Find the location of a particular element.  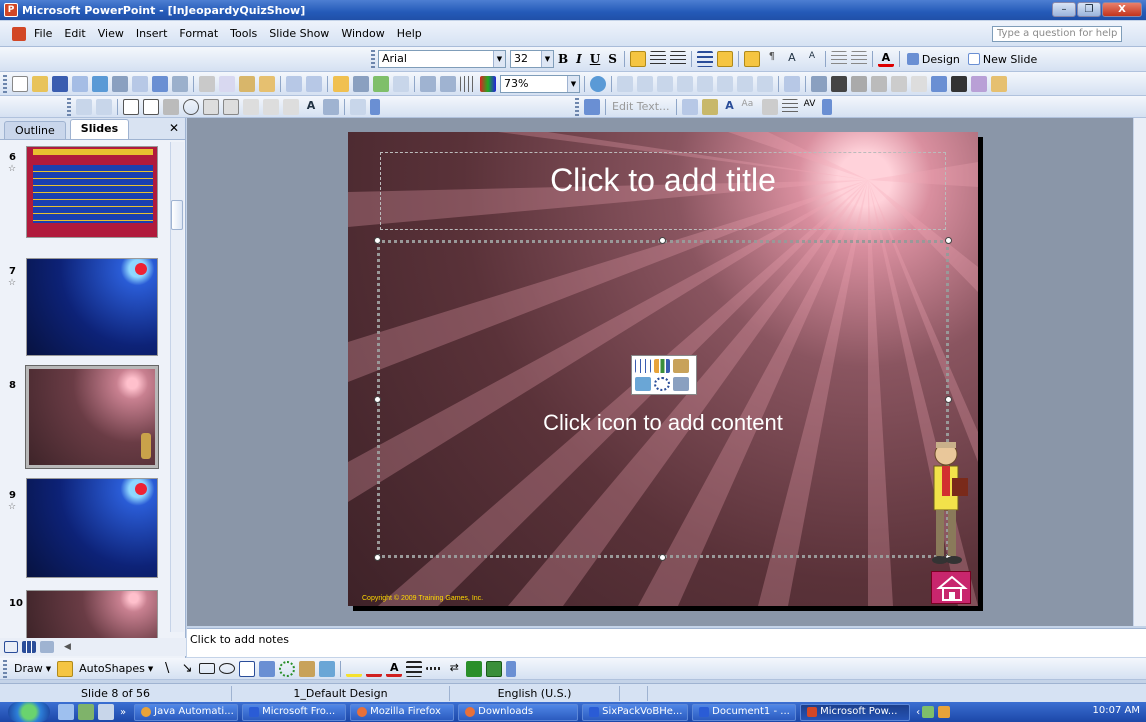

3d-style-icon is located at coordinates (494, 668).